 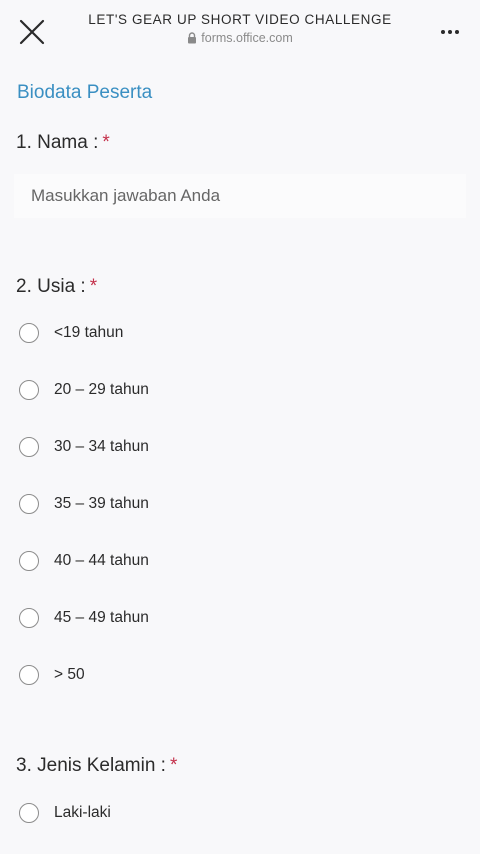 What do you see at coordinates (69, 674) in the screenshot?
I see `option-label: > 50` at bounding box center [69, 674].